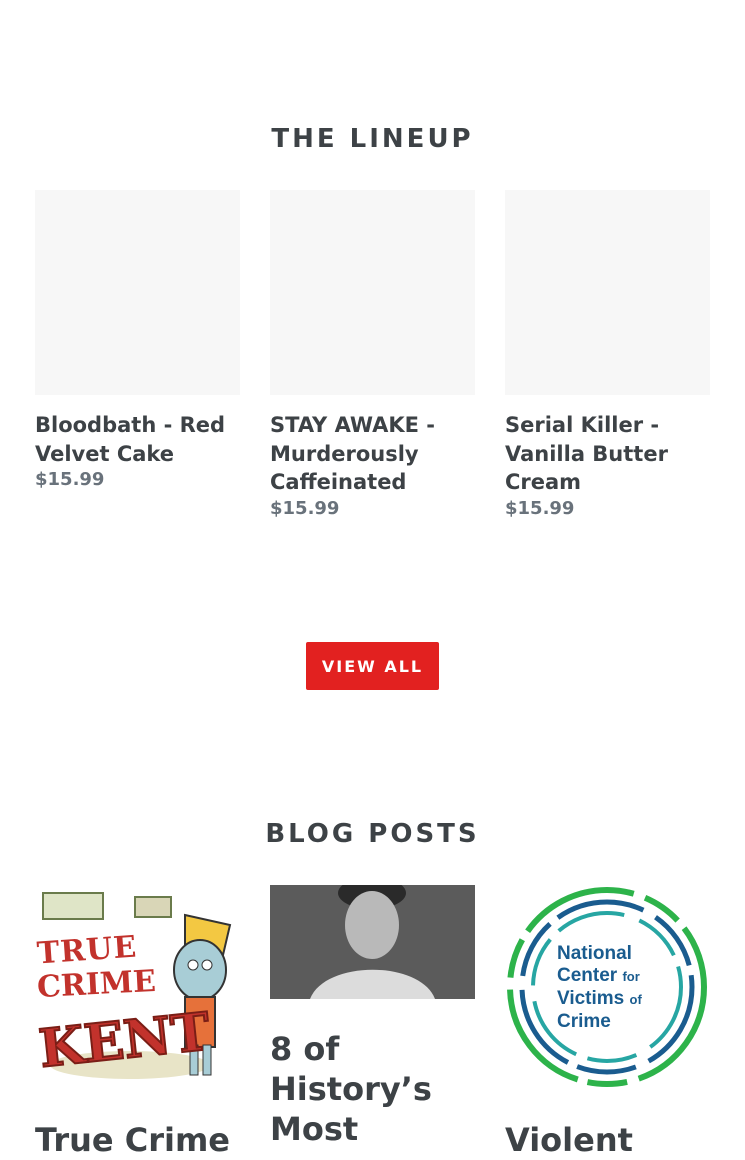  I want to click on blog-post-image-true-crime-kent: TRUE CRIME KENT, so click(137, 987).